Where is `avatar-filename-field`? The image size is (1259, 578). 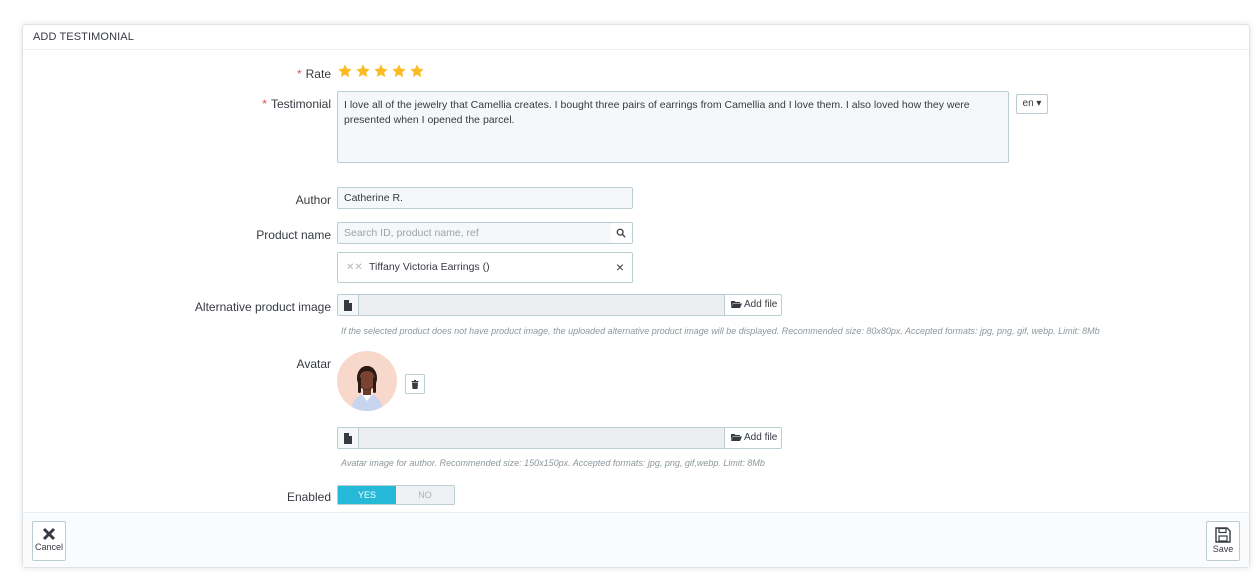
avatar-filename-field is located at coordinates (541, 438).